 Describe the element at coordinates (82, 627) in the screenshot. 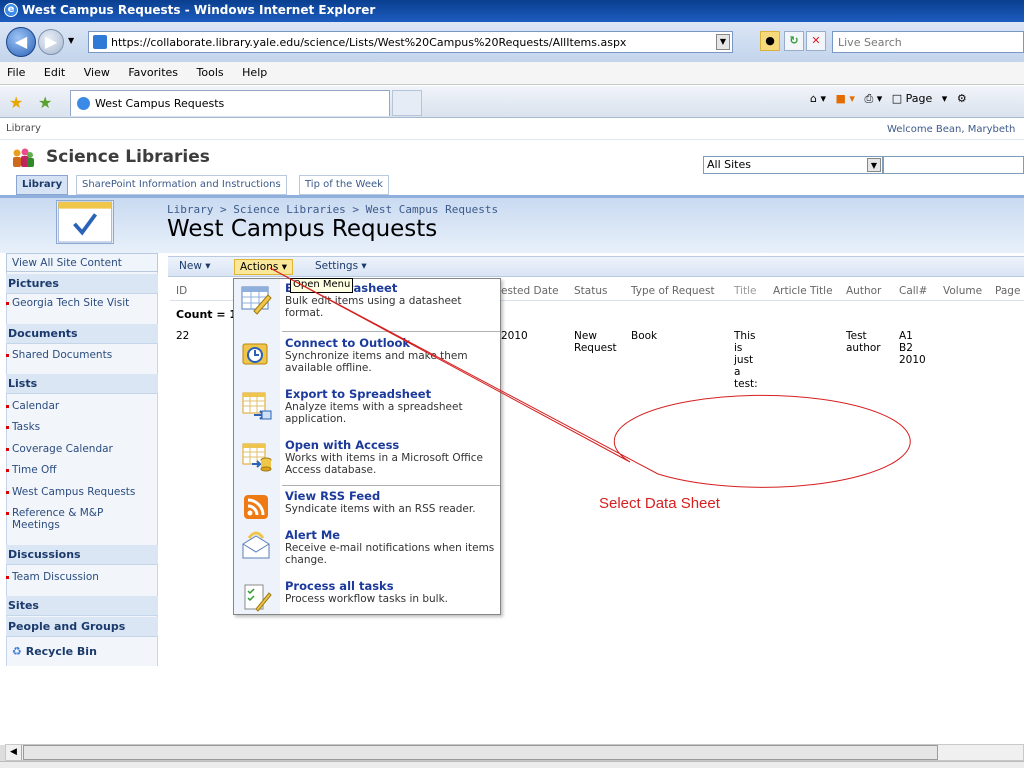

I see `ql-heading-people-groups: People and Groups` at that location.